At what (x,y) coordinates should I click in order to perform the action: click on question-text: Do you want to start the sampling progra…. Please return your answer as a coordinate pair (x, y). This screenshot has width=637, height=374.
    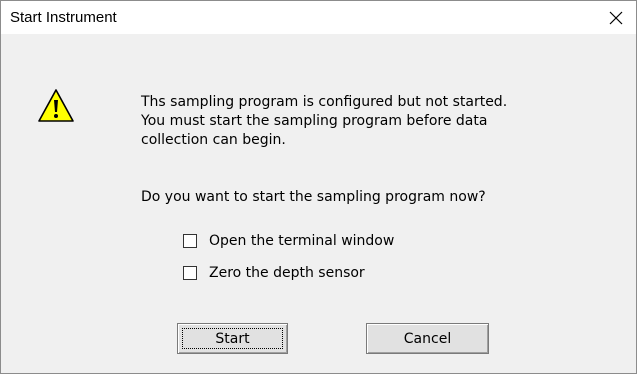
    Looking at the image, I should click on (313, 197).